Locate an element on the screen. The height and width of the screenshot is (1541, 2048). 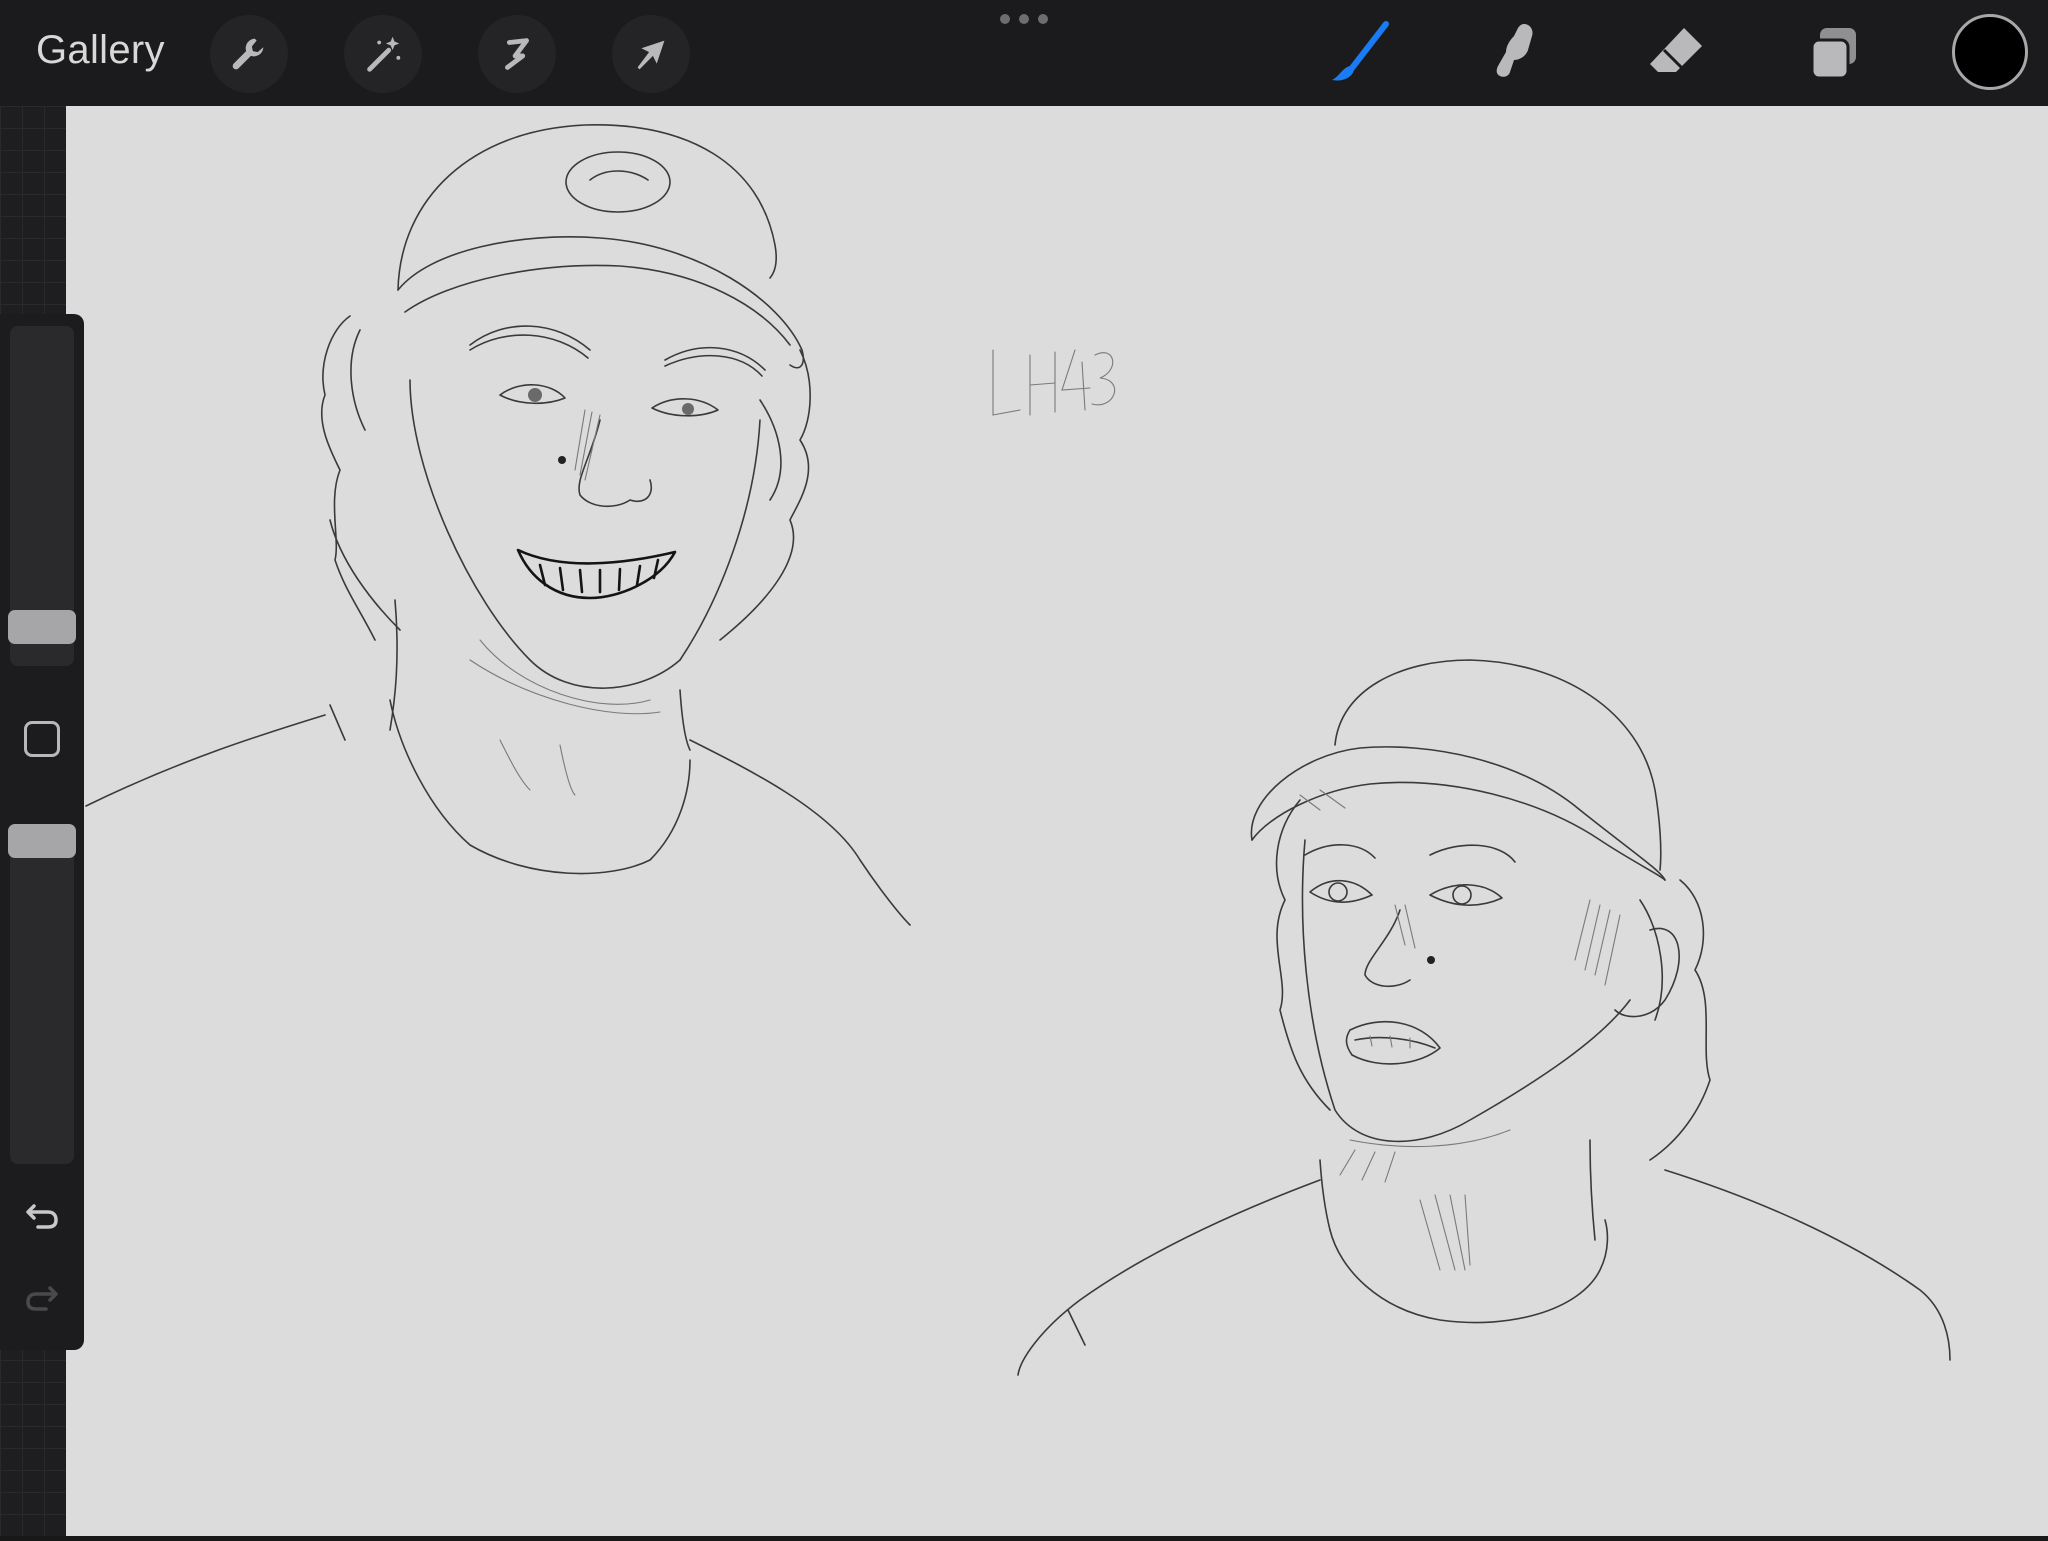
opacity-thumb is located at coordinates (42, 841).